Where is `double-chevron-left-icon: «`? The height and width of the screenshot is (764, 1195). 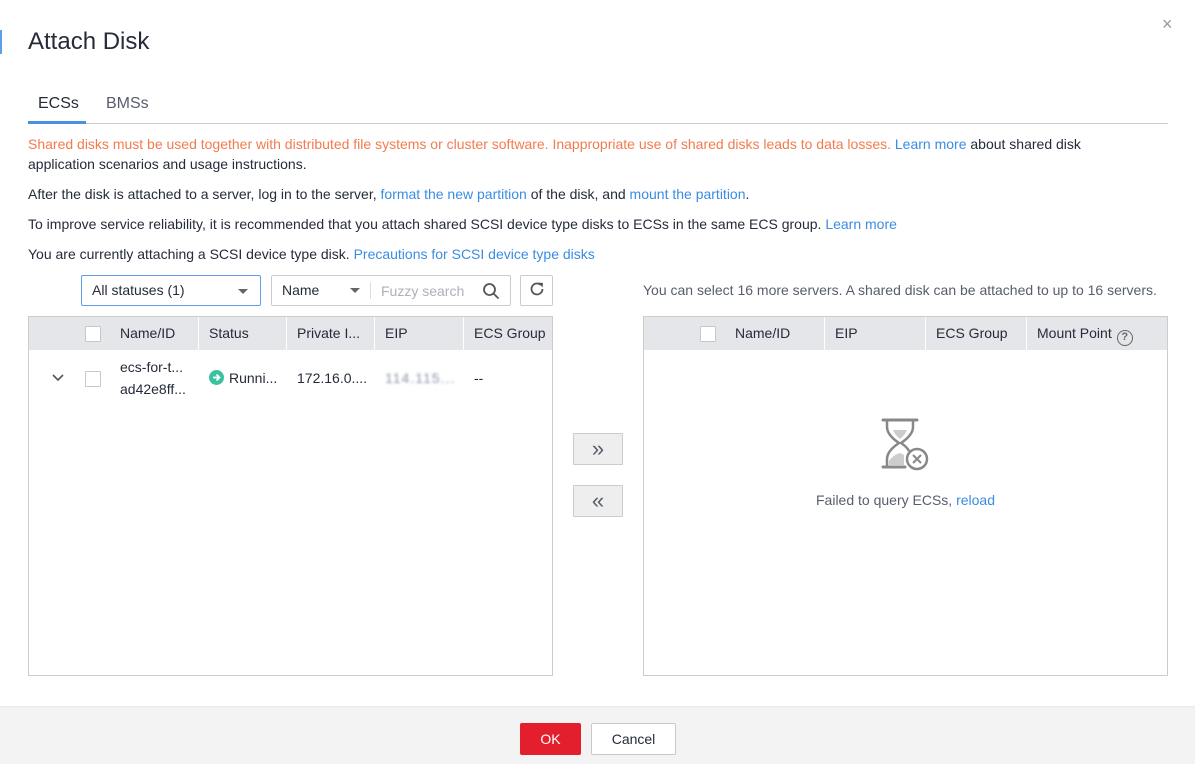
double-chevron-left-icon: « is located at coordinates (598, 500).